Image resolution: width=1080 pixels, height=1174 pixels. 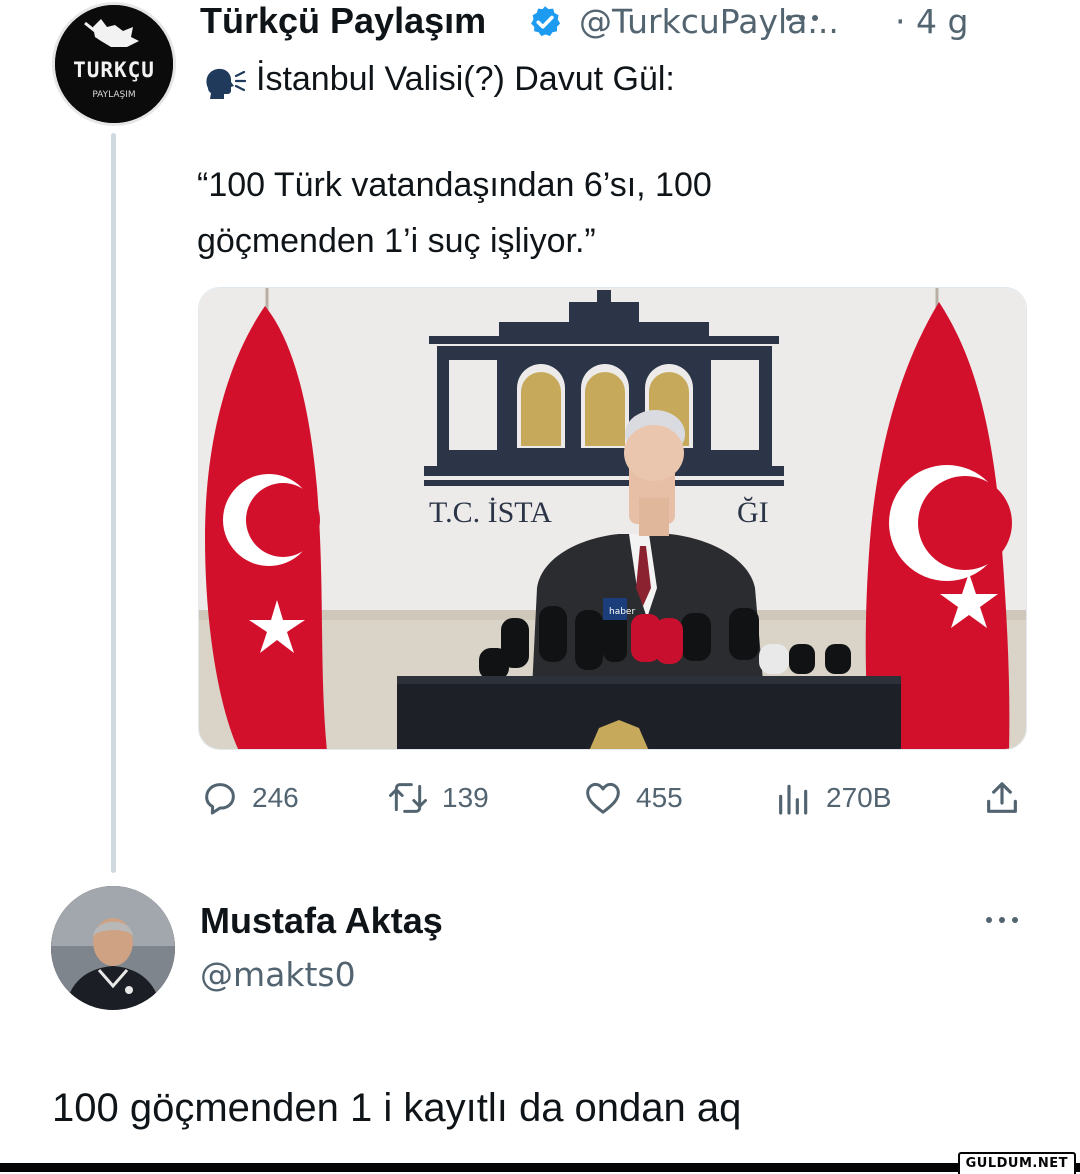 What do you see at coordinates (343, 21) in the screenshot?
I see `author-display-name: Türkçü Paylaşım` at bounding box center [343, 21].